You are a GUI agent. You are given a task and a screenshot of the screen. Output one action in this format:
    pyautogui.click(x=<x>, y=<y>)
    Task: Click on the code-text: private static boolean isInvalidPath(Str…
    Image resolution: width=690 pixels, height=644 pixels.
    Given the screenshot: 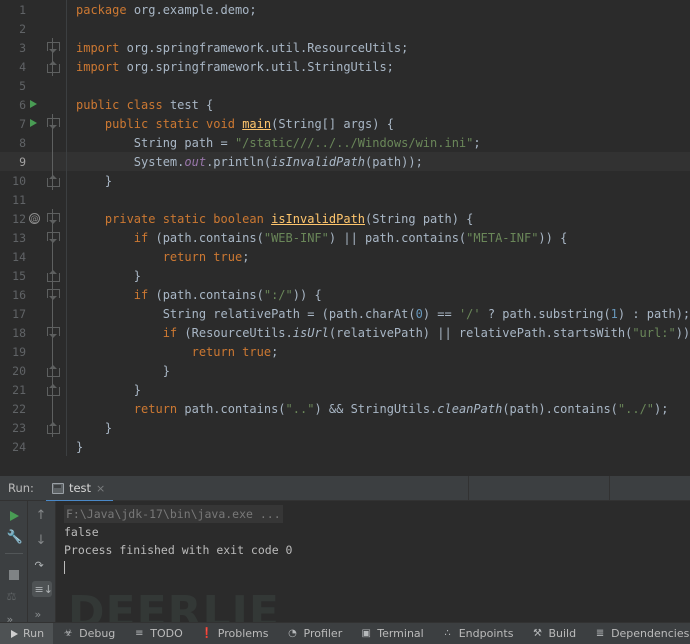 What is the action you would take?
    pyautogui.click(x=289, y=218)
    